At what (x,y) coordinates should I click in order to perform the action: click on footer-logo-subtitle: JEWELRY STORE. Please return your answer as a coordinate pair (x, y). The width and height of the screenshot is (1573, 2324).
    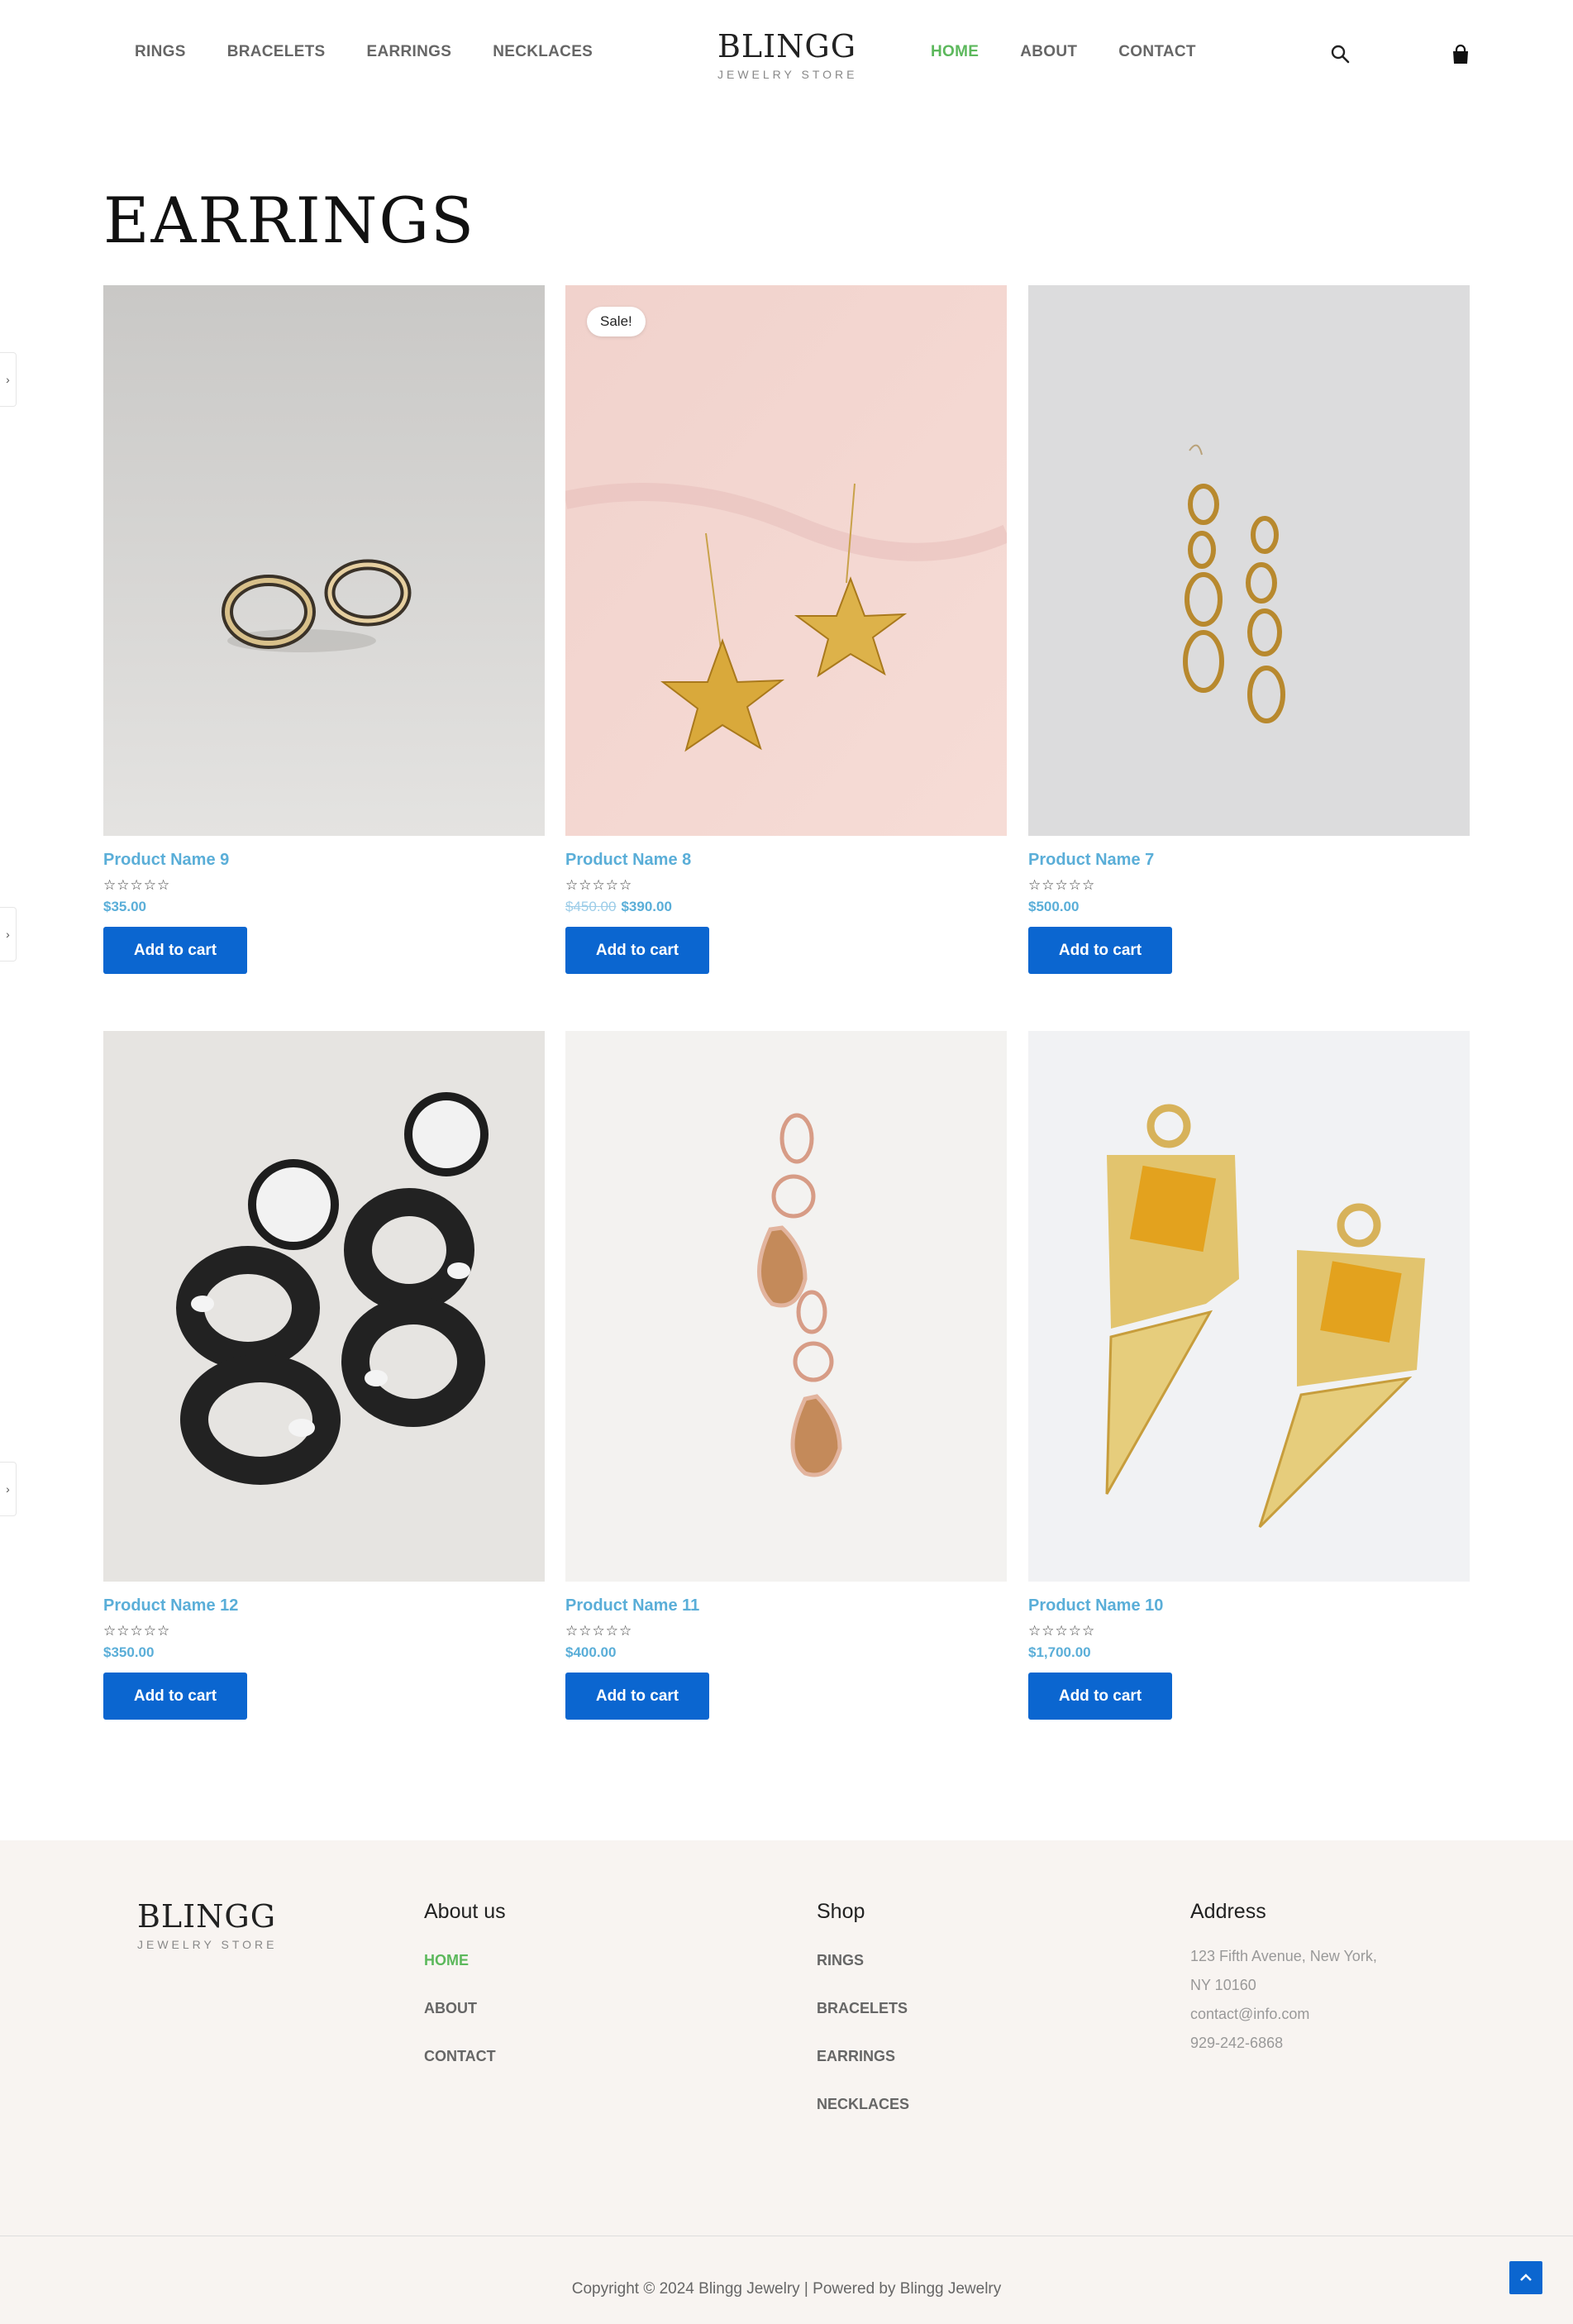
    Looking at the image, I should click on (207, 1944).